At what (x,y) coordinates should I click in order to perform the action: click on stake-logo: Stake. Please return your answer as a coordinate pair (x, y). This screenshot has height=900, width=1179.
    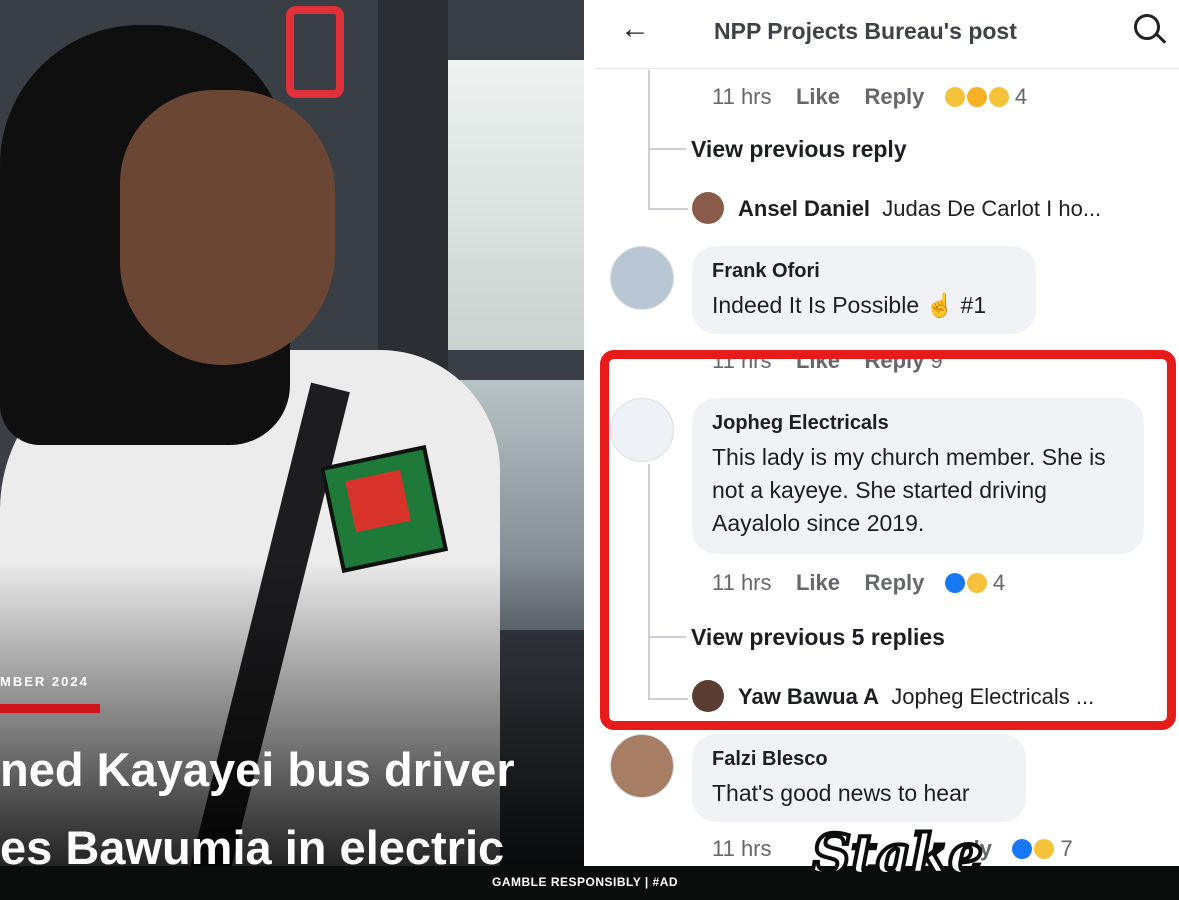
    Looking at the image, I should click on (897, 854).